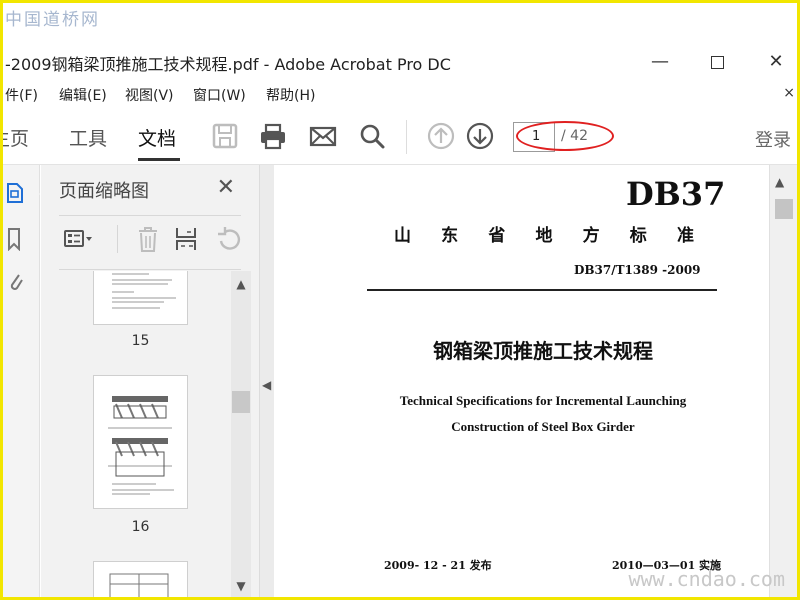 The image size is (800, 600). I want to click on print-icon, so click(273, 136).